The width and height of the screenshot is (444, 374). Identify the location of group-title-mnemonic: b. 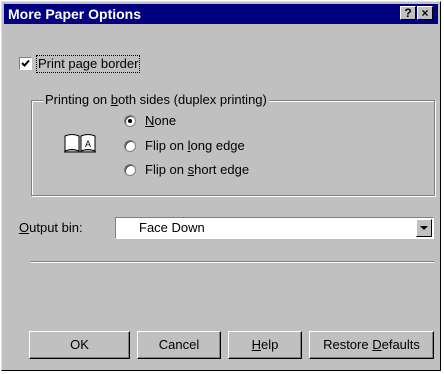
(114, 99).